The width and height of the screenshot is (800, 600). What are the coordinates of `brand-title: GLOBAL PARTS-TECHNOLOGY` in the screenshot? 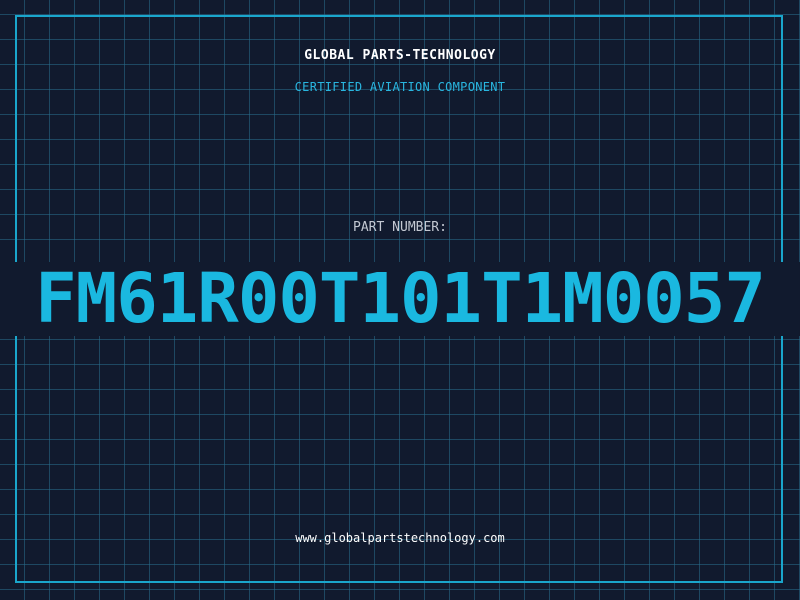 It's located at (400, 55).